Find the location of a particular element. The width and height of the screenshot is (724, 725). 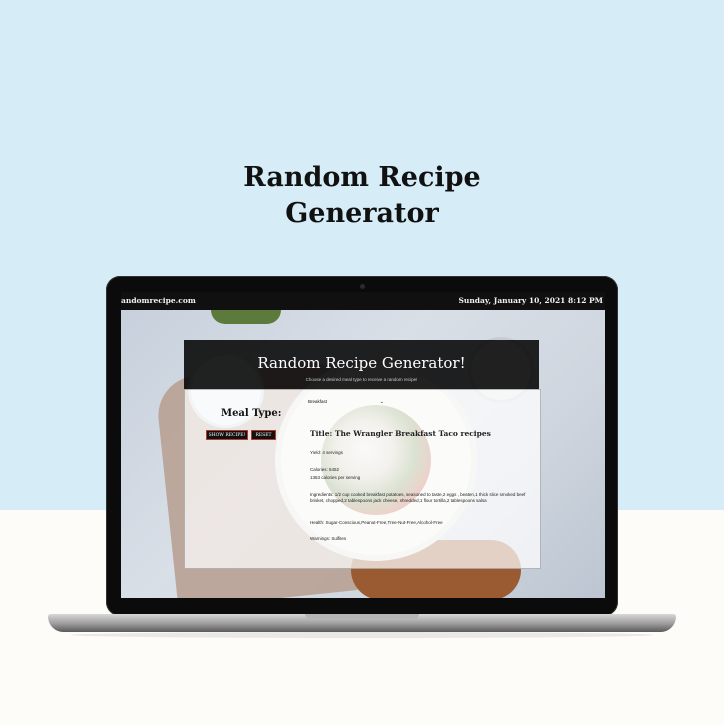

app-title: Random Recipe Generator! is located at coordinates (361, 363).